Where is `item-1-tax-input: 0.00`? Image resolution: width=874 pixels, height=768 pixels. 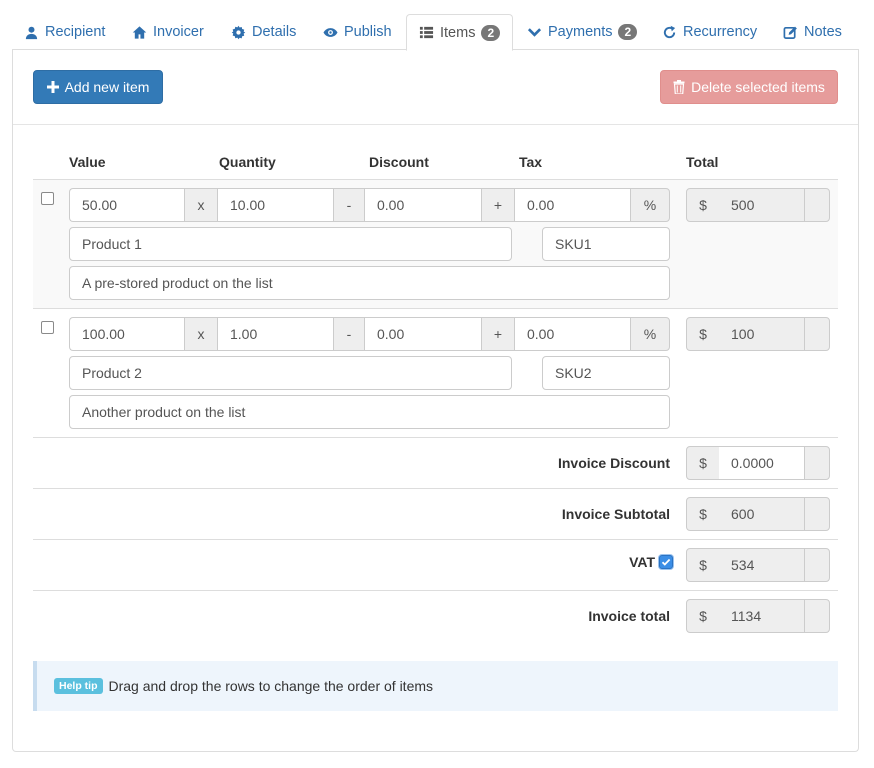 item-1-tax-input: 0.00 is located at coordinates (573, 205).